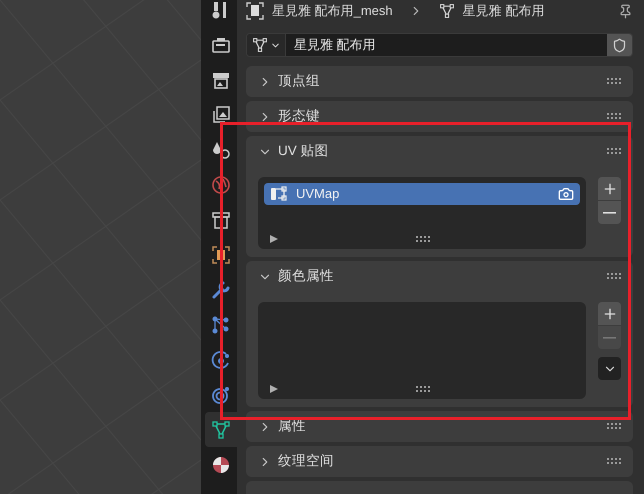 This screenshot has height=494, width=644. I want to click on rings-icon, so click(221, 394).